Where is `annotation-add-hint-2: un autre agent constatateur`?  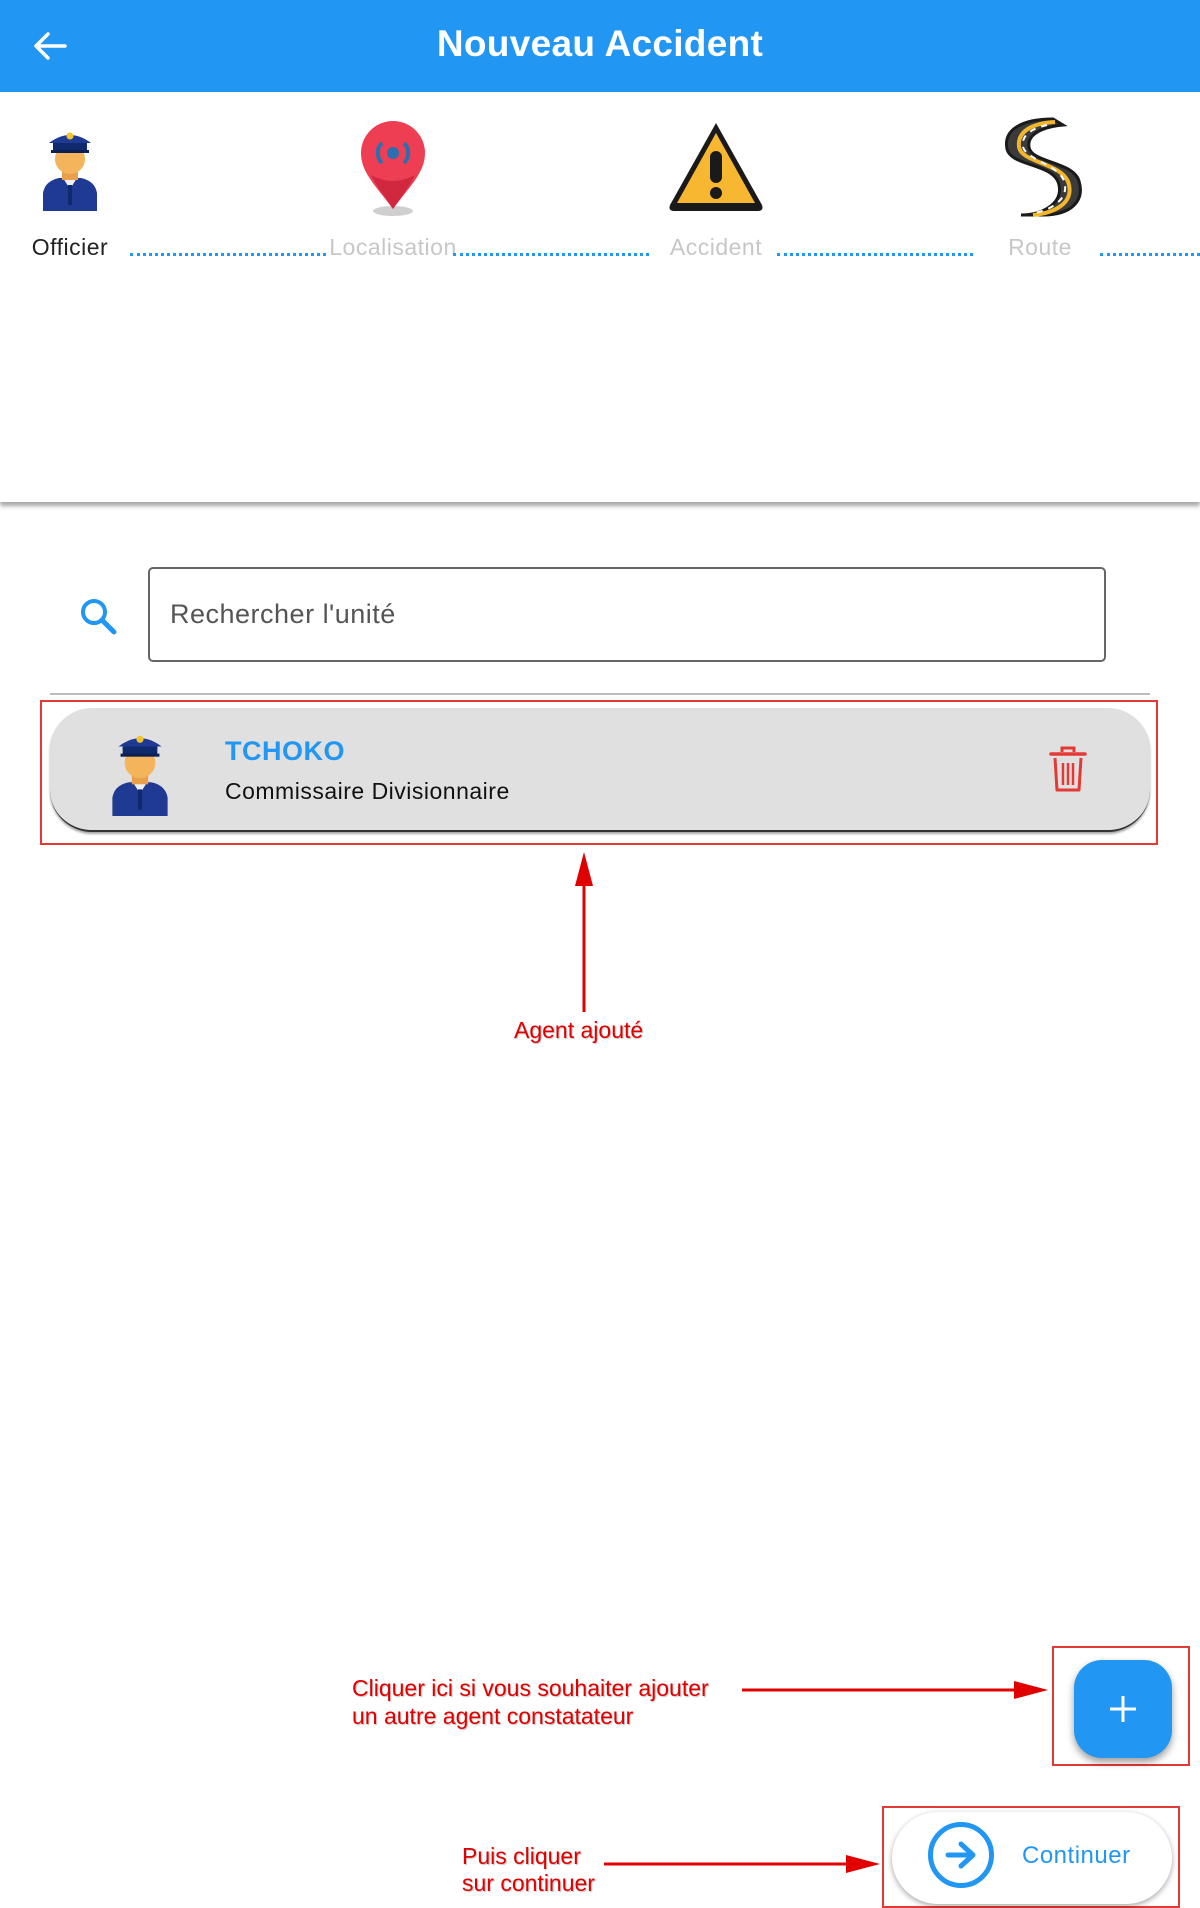 annotation-add-hint-2: un autre agent constatateur is located at coordinates (493, 1716).